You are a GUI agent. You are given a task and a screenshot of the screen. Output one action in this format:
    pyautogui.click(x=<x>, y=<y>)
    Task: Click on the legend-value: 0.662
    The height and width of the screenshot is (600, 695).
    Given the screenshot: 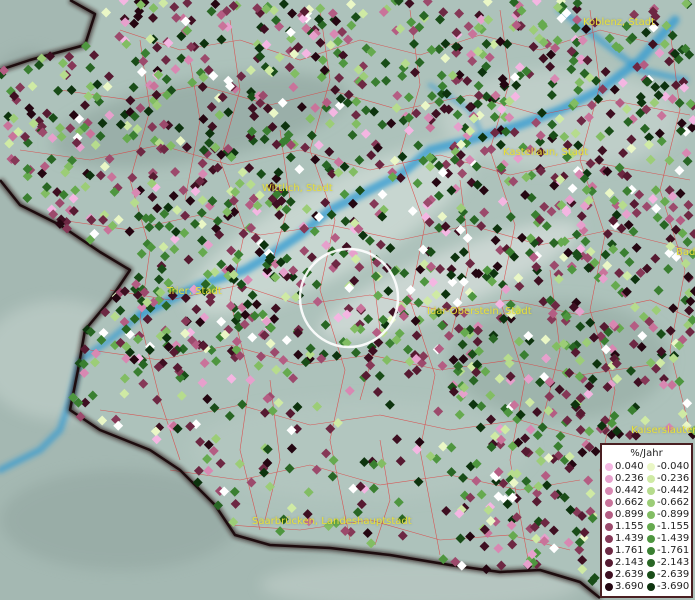 What is the action you would take?
    pyautogui.click(x=629, y=502)
    